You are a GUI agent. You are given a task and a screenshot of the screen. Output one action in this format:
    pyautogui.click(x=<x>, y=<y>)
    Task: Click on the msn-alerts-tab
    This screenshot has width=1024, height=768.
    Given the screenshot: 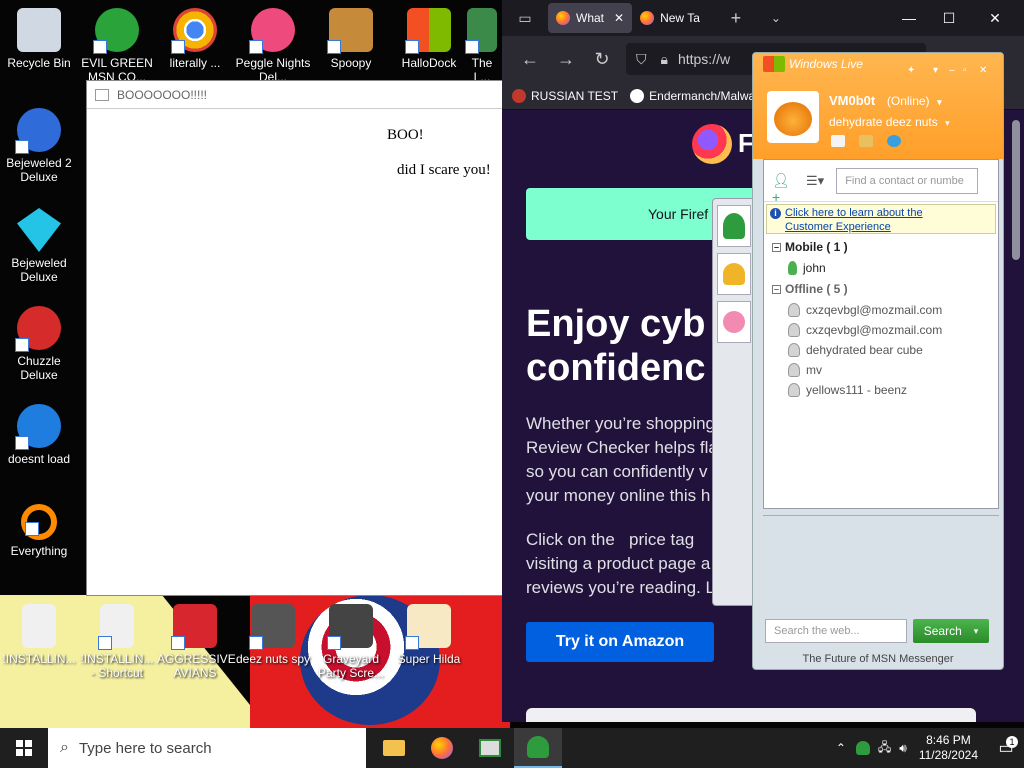 What is the action you would take?
    pyautogui.click(x=734, y=274)
    